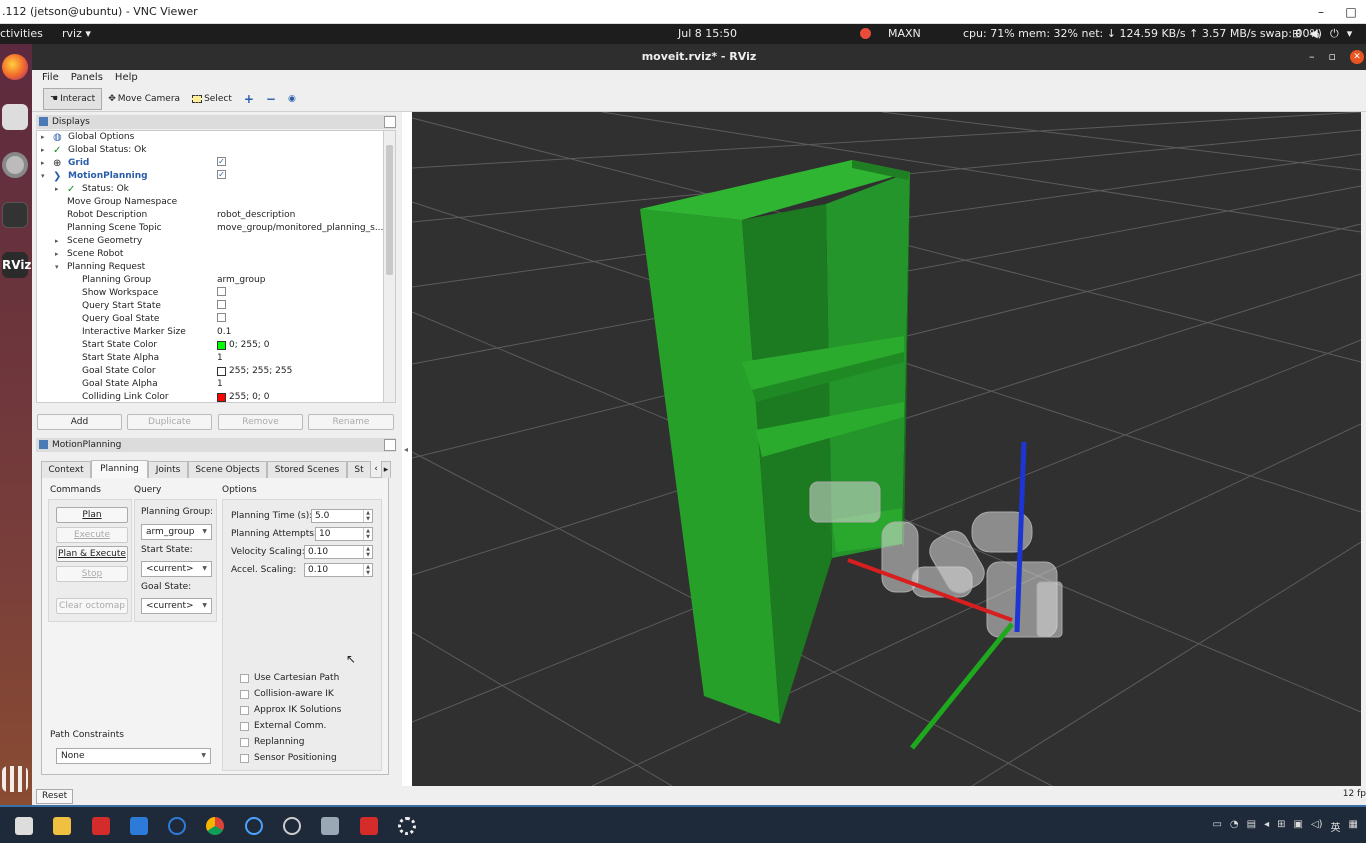 The height and width of the screenshot is (843, 1366). I want to click on color-swatch-start, so click(221, 345).